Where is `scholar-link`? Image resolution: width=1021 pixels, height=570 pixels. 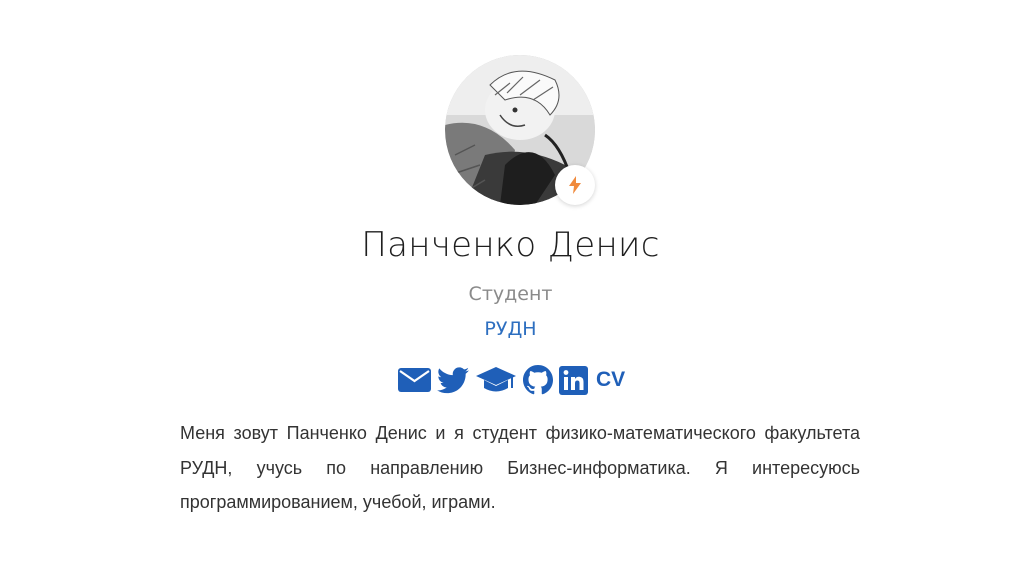 scholar-link is located at coordinates (496, 380).